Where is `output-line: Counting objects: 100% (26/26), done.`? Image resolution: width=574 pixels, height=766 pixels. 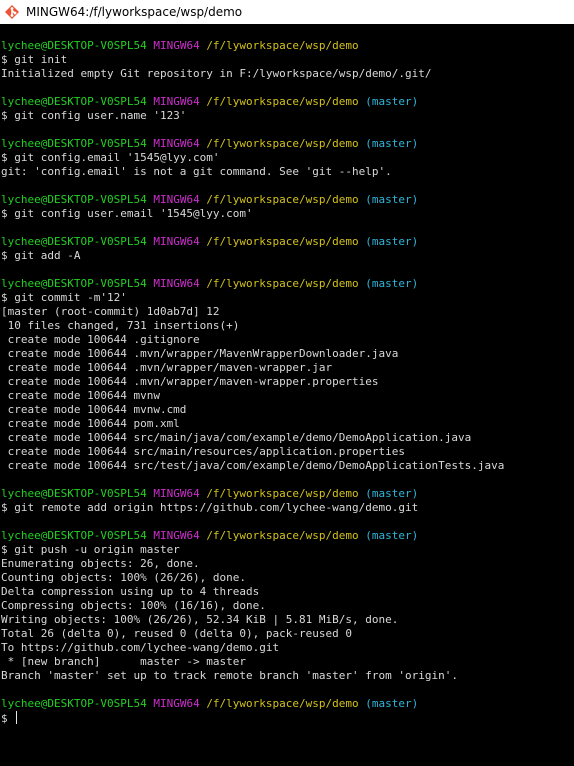 output-line: Counting objects: 100% (26/26), done. is located at coordinates (124, 577).